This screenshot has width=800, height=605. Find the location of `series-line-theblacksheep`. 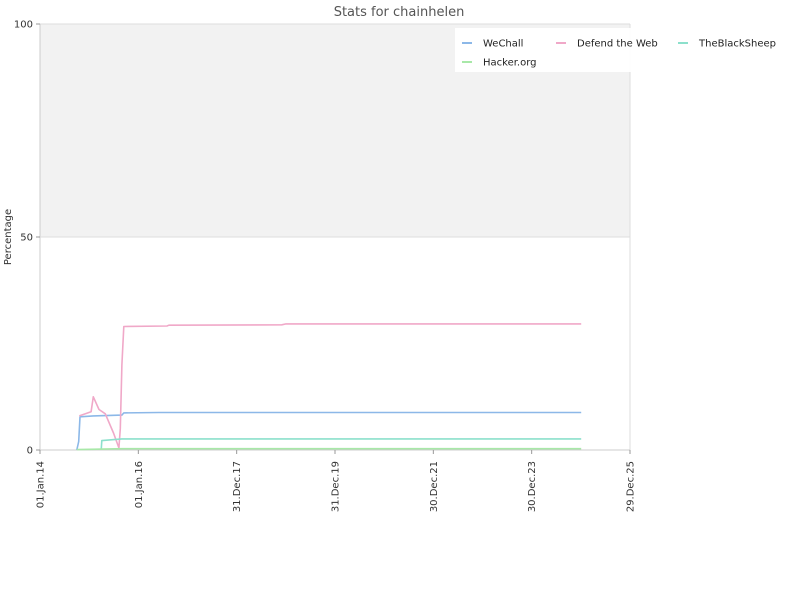

series-line-theblacksheep is located at coordinates (341, 443).